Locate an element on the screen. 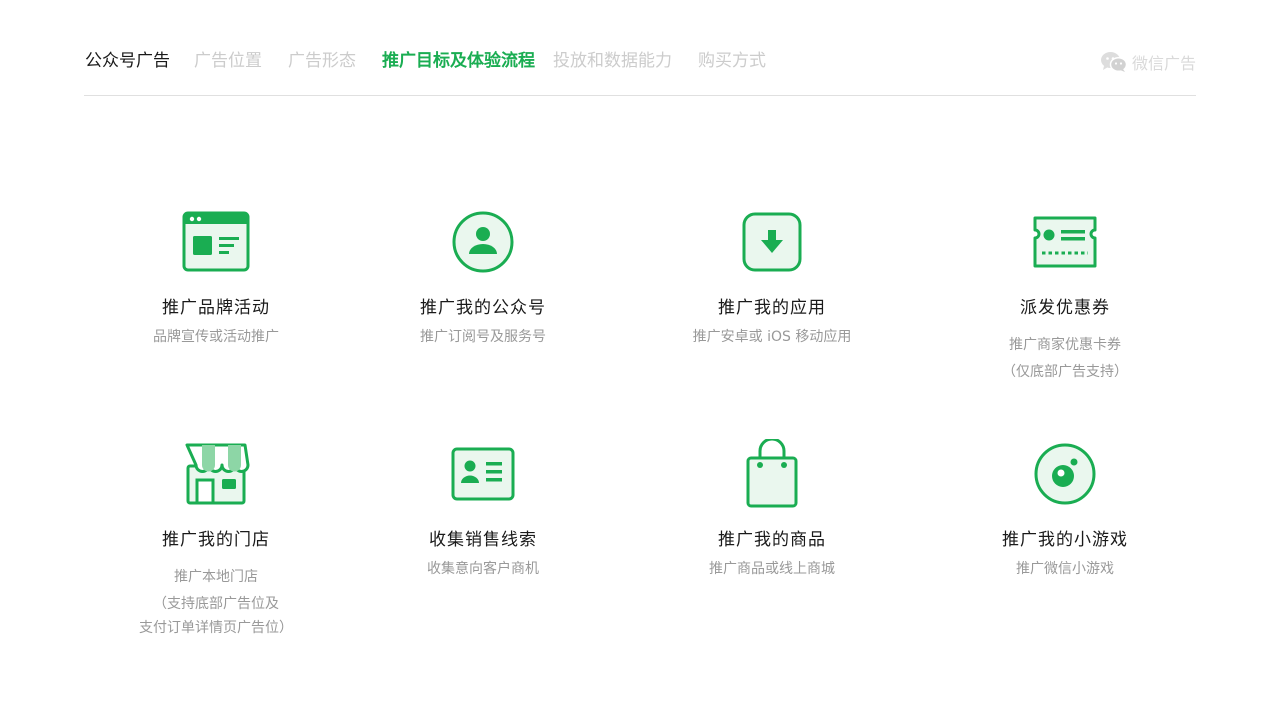 This screenshot has height=720, width=1280. card-title: 收集销售线索 is located at coordinates (483, 540).